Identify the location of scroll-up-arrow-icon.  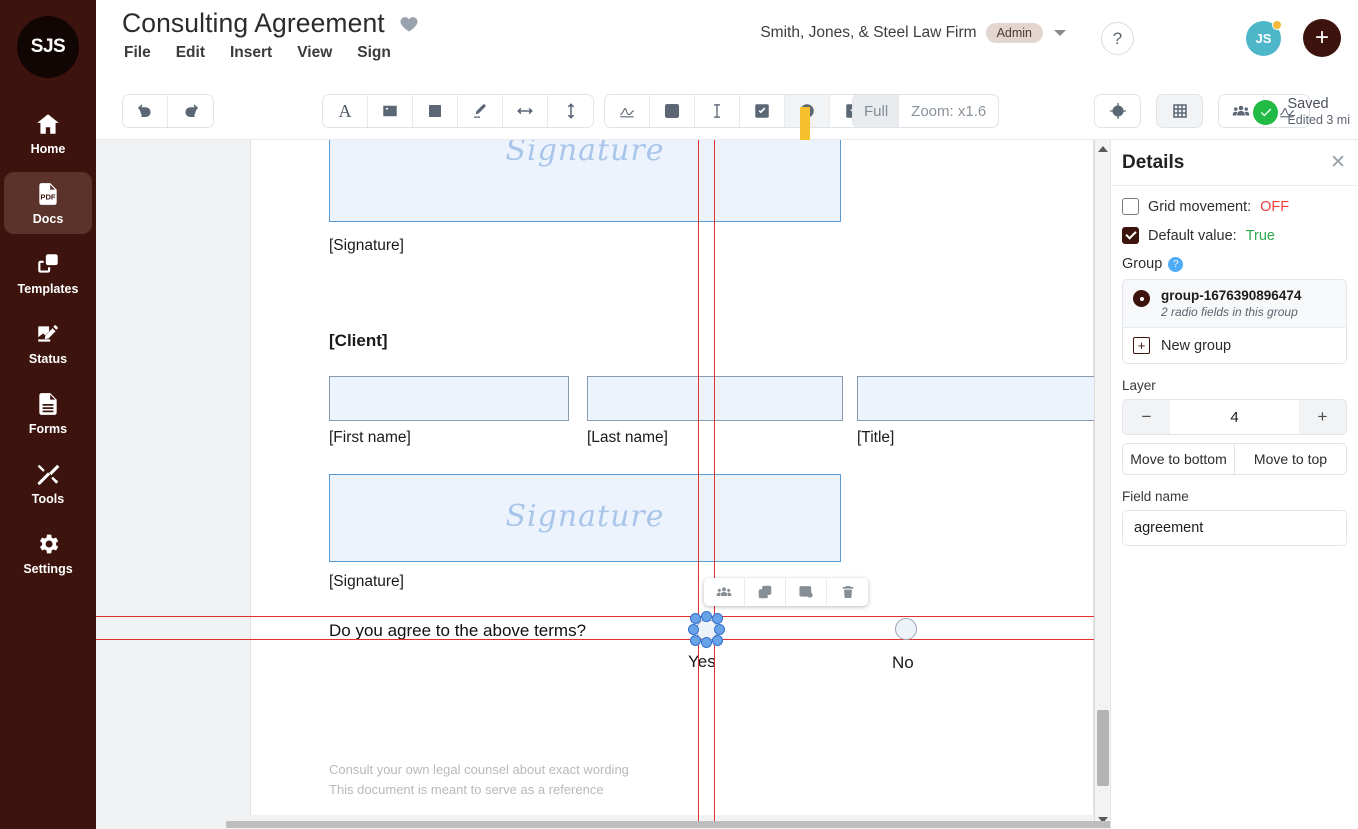
(1103, 149).